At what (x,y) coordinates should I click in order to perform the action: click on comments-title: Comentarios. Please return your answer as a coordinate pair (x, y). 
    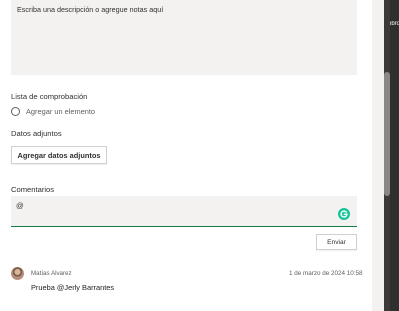
    Looking at the image, I should click on (33, 189).